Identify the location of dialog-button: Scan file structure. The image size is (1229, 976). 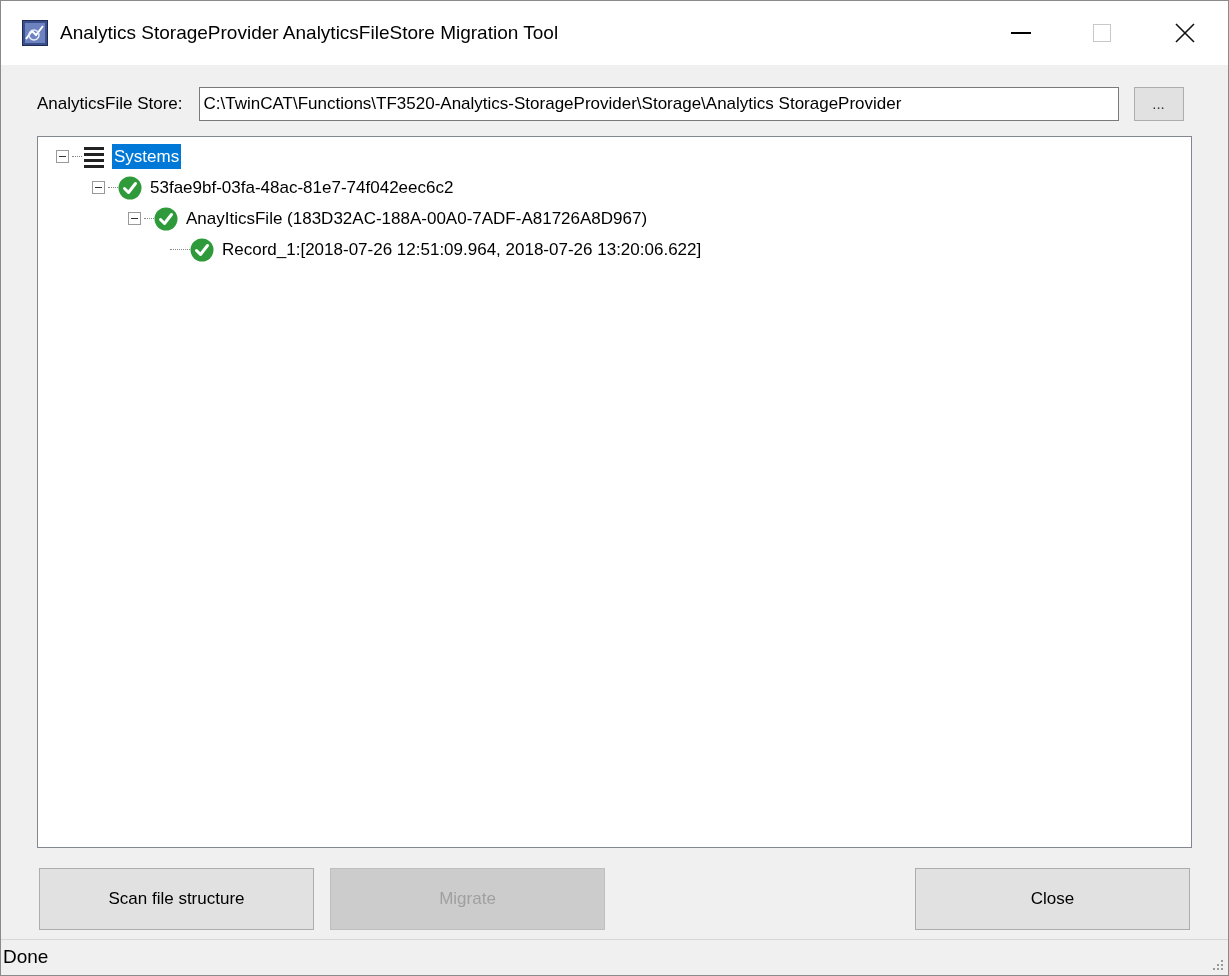
(176, 899).